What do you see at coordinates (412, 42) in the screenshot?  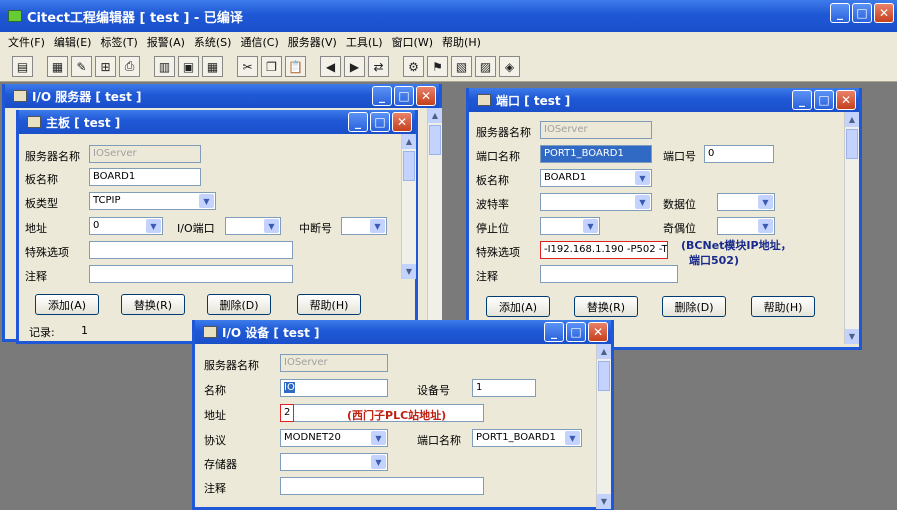 I see `menu-window: 窗口(W)` at bounding box center [412, 42].